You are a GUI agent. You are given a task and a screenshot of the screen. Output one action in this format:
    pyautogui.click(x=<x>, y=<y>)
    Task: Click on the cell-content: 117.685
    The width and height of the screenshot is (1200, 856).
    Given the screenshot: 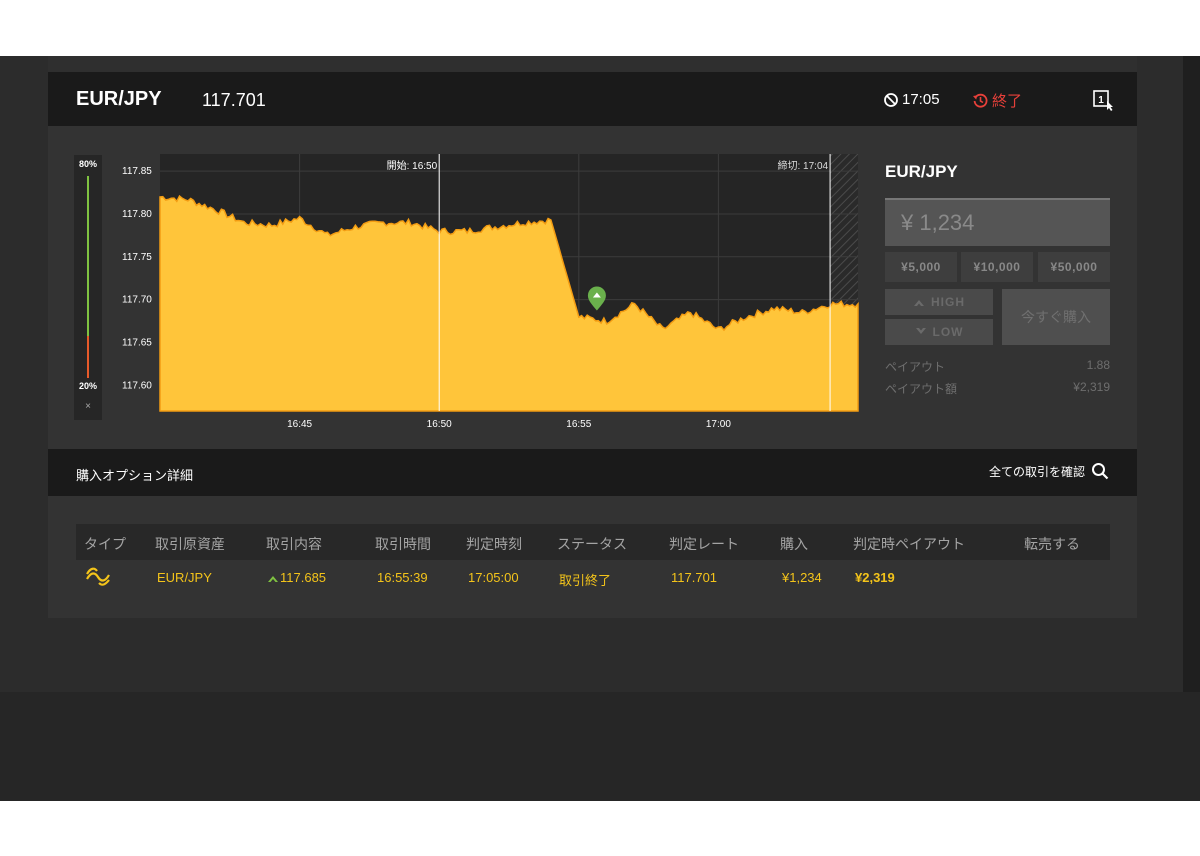 What is the action you would take?
    pyautogui.click(x=297, y=577)
    